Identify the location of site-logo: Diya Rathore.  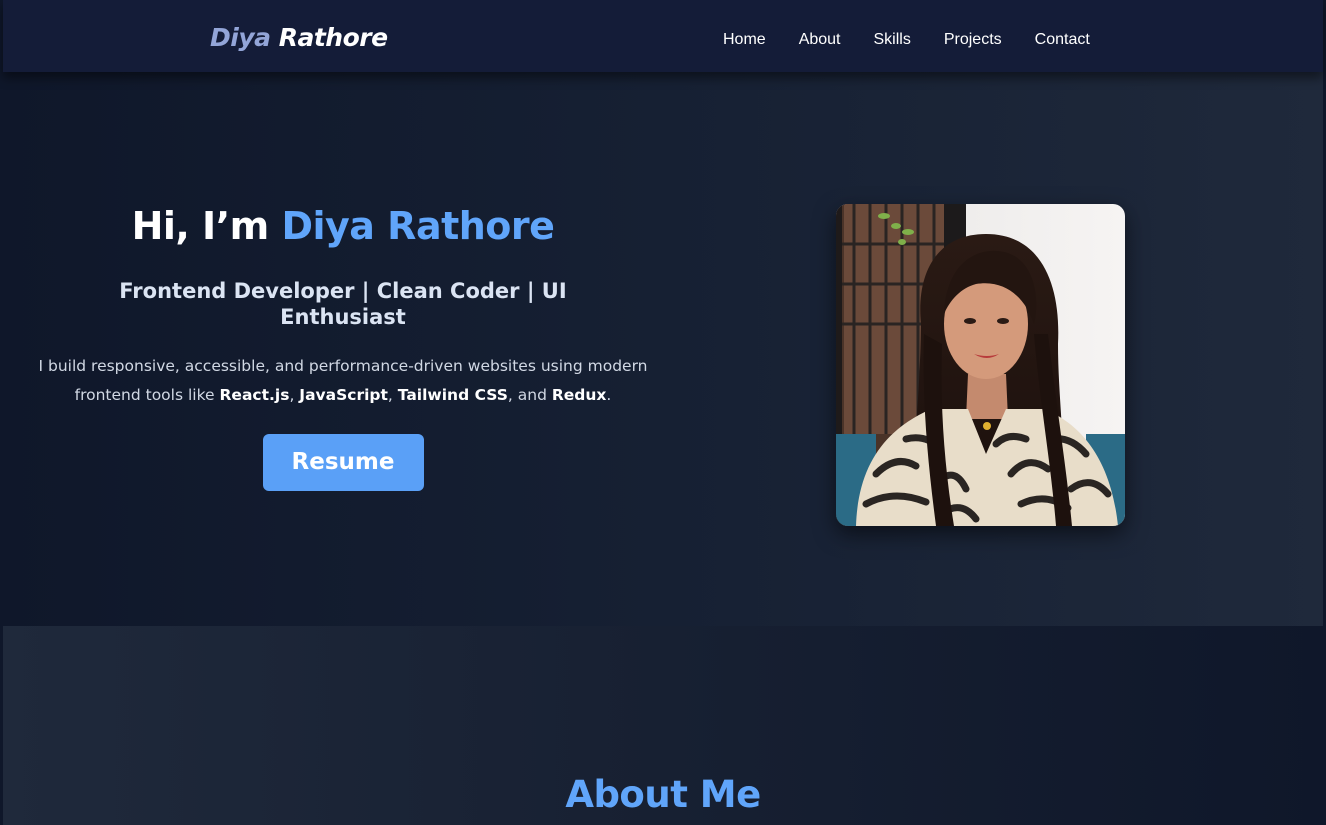
(299, 38).